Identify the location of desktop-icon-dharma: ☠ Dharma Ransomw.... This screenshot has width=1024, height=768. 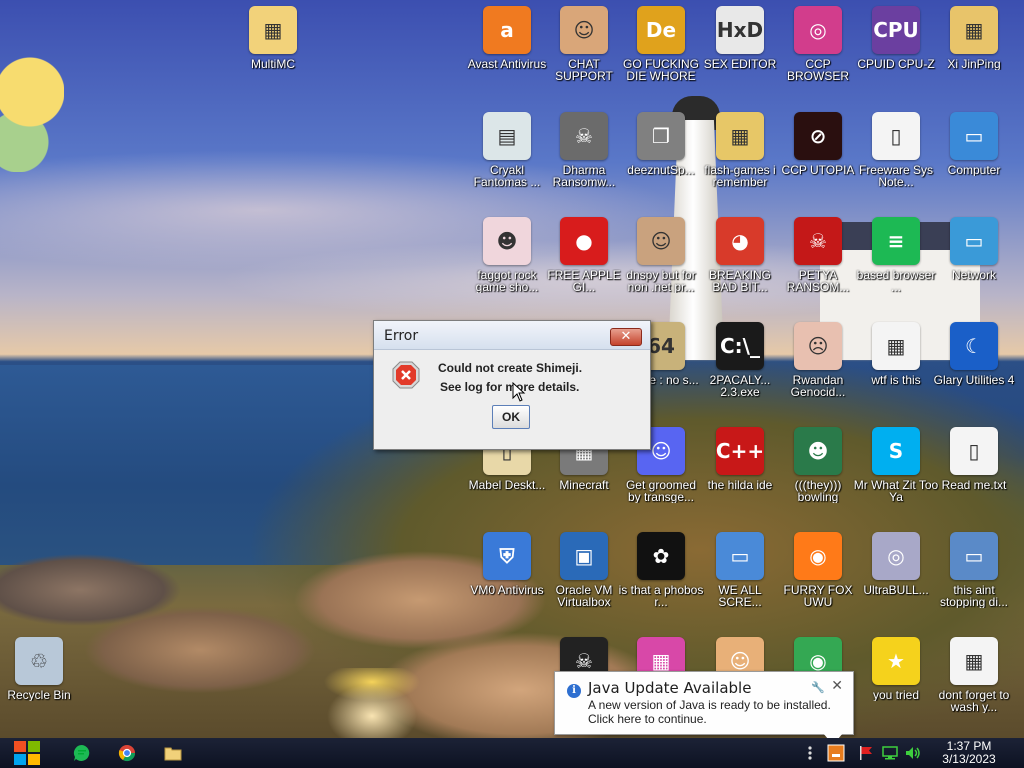
(584, 164).